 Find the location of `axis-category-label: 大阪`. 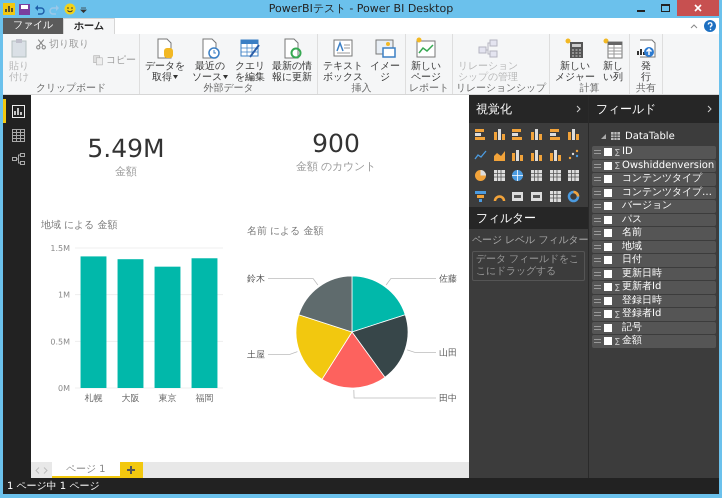

axis-category-label: 大阪 is located at coordinates (131, 398).